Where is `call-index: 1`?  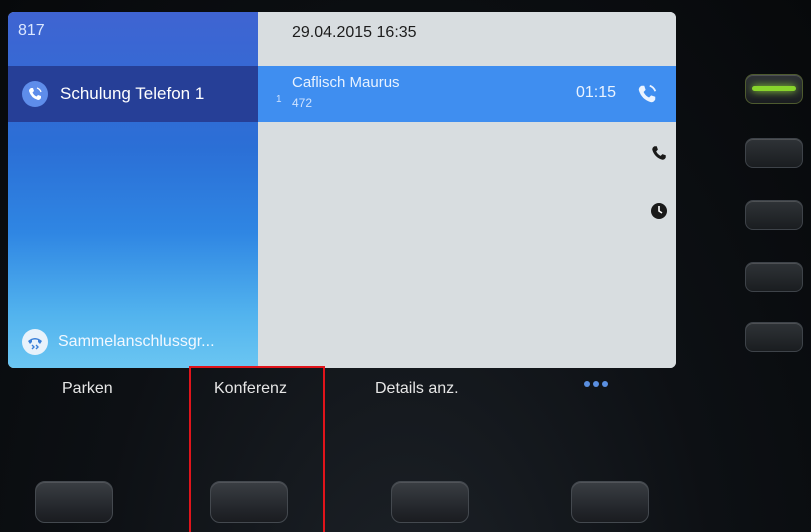 call-index: 1 is located at coordinates (279, 99).